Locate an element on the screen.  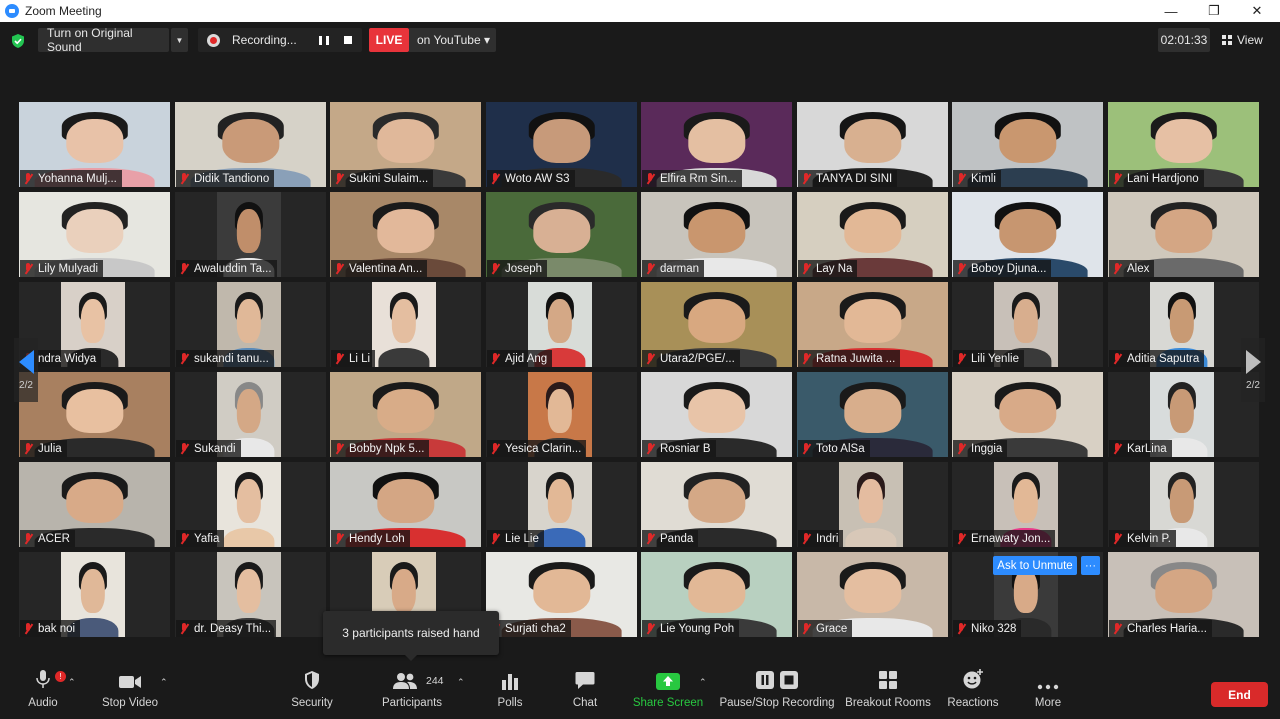
participant-tile: Lily Mulyadi is located at coordinates (94, 234).